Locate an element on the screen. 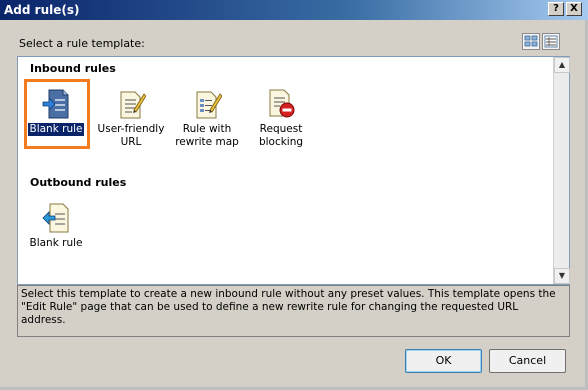 The width and height of the screenshot is (588, 390). title-bar: Add rule(s) ? X is located at coordinates (294, 10).